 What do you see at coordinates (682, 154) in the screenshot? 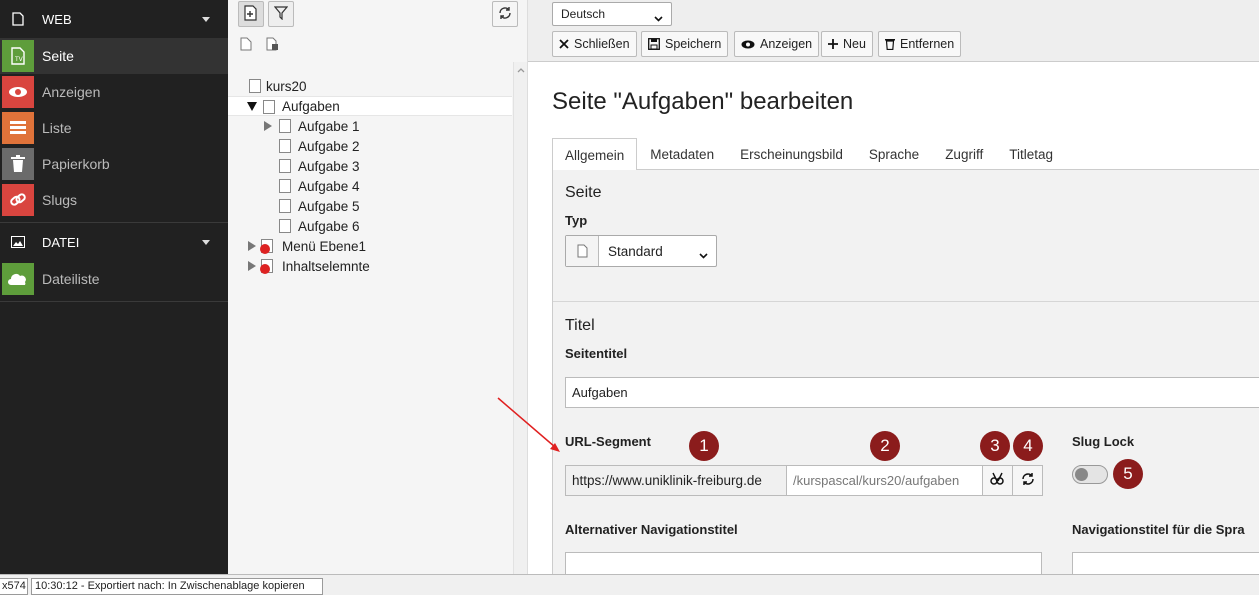
I see `tab-metadaten: Metadaten` at bounding box center [682, 154].